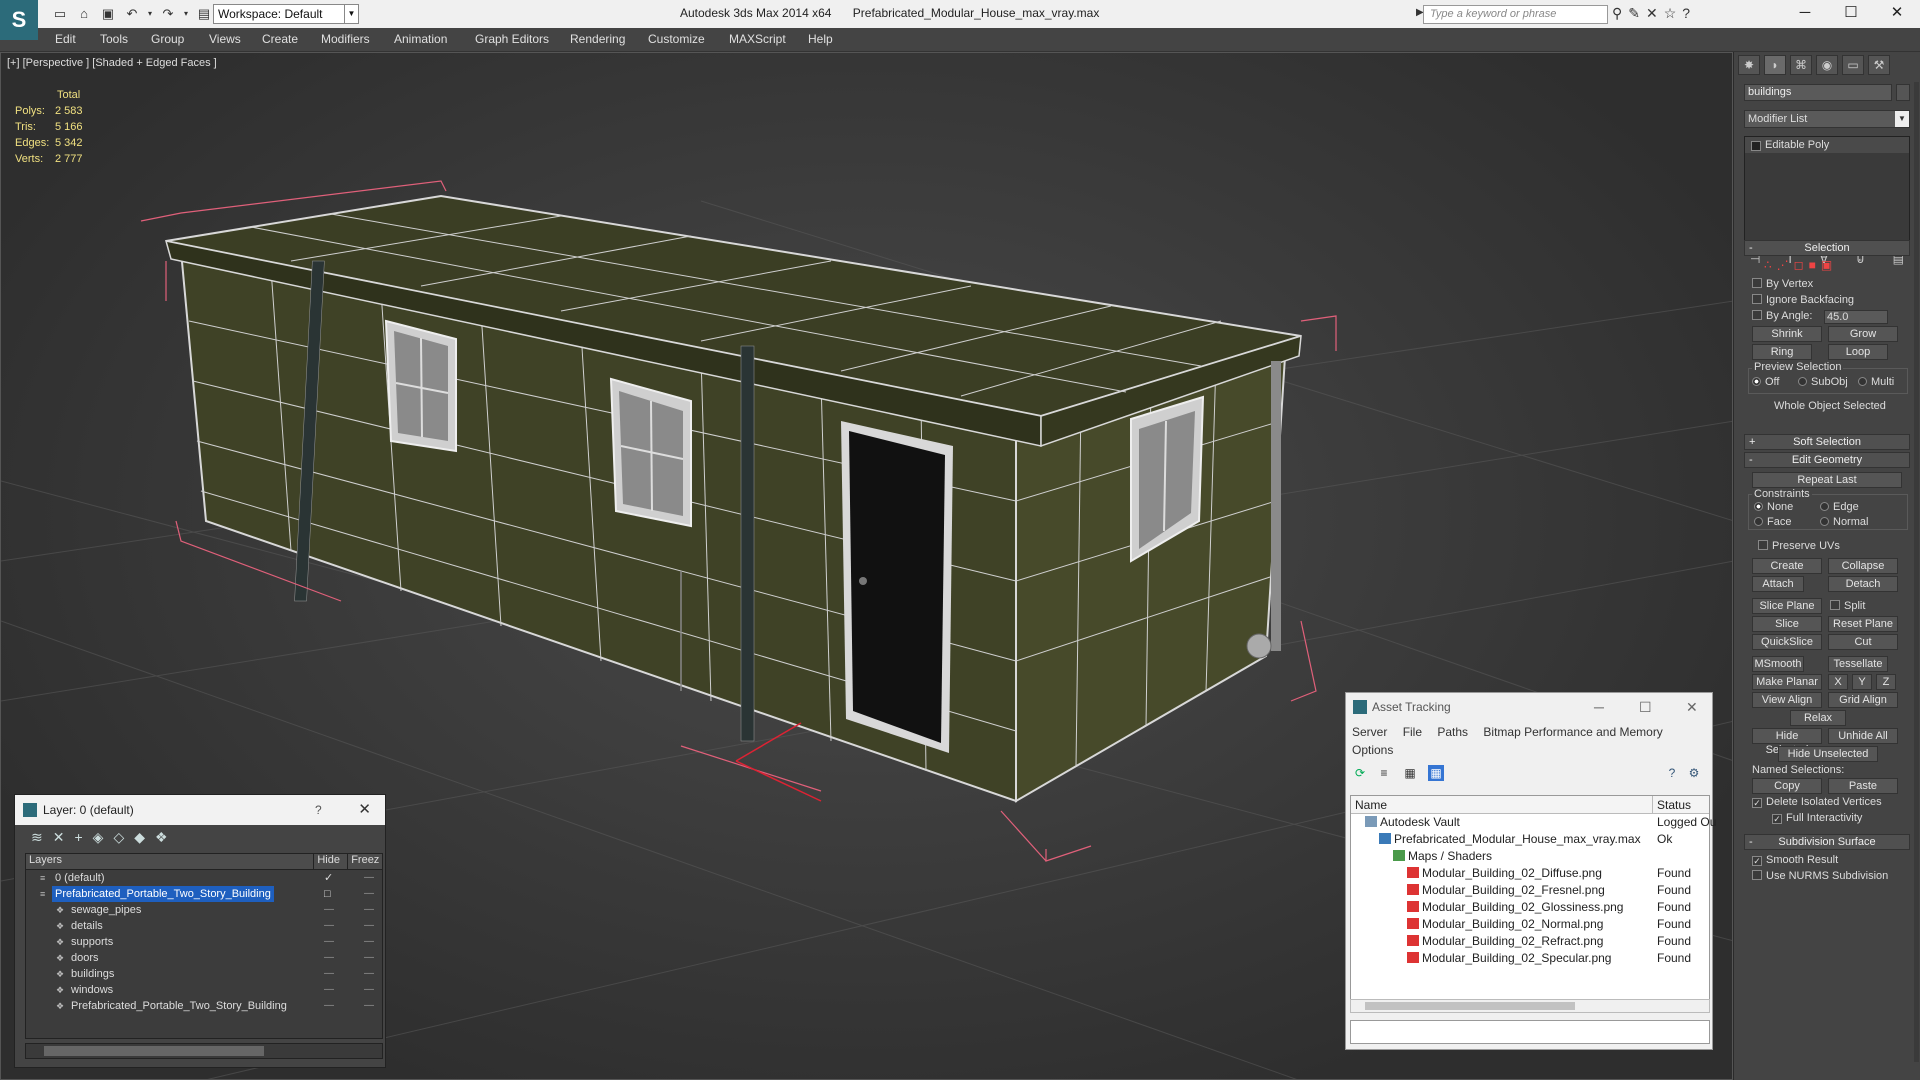  What do you see at coordinates (37, 840) in the screenshot?
I see `new-layer-icon: ≋` at bounding box center [37, 840].